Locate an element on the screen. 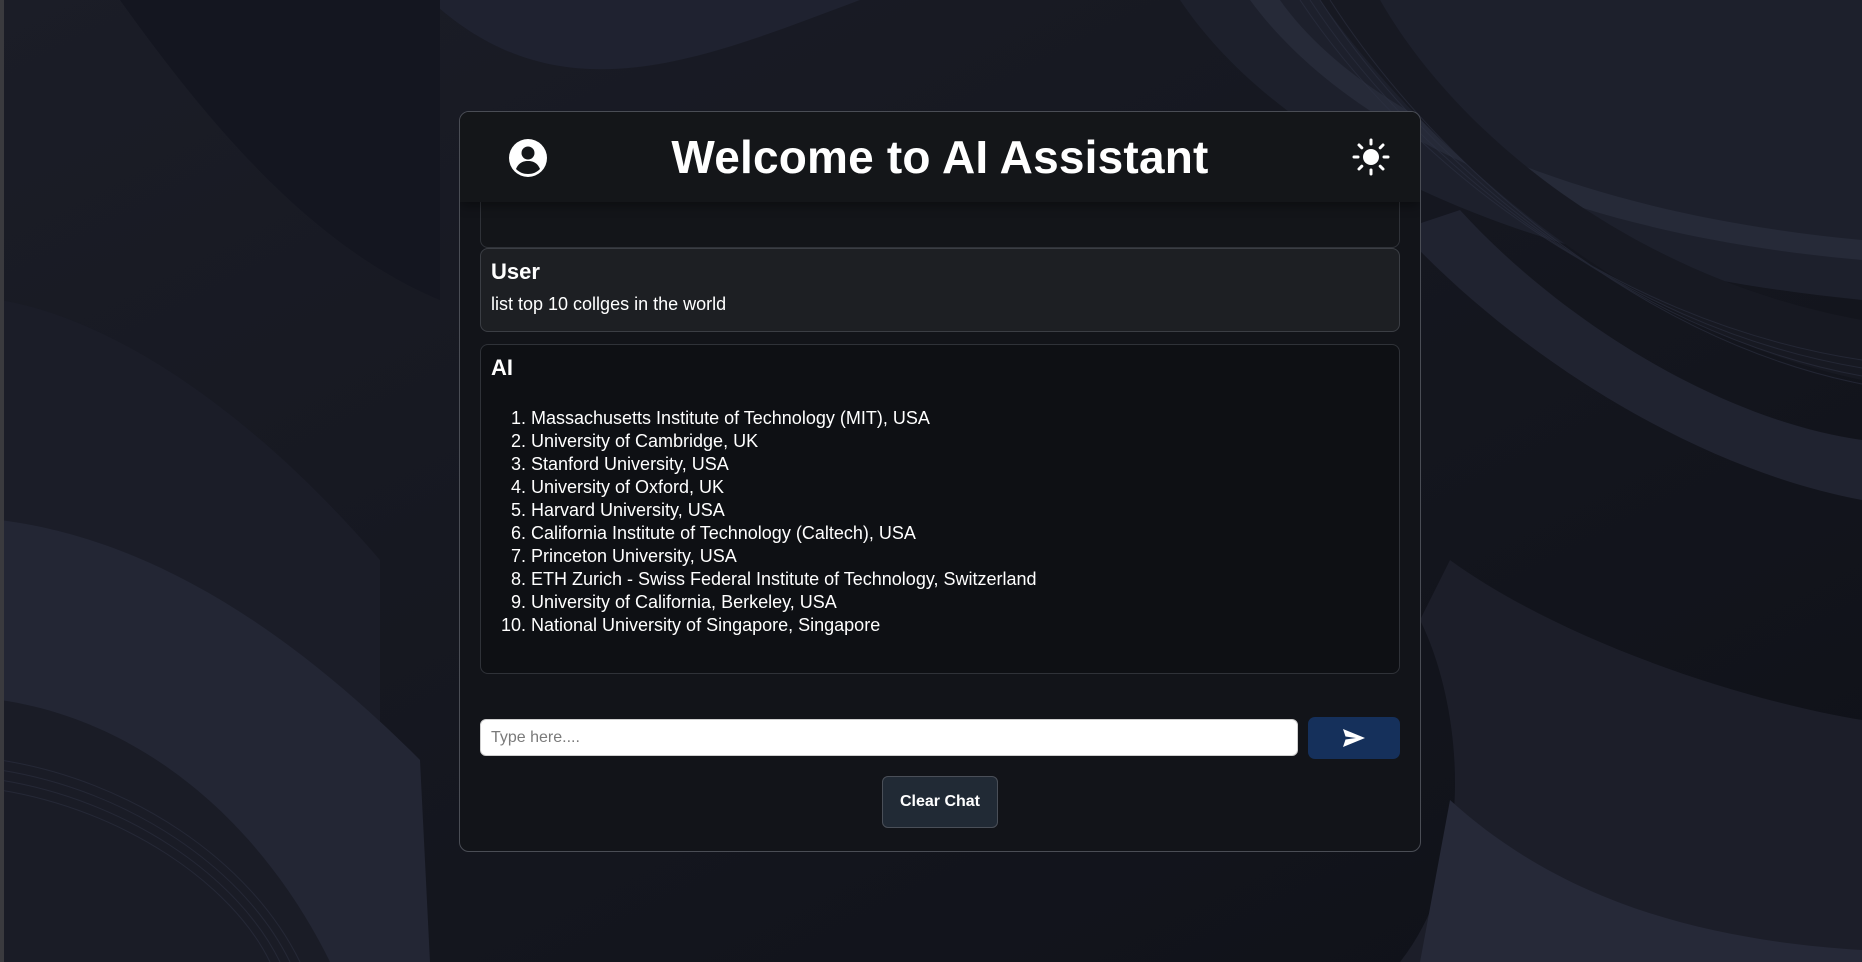 This screenshot has height=962, width=1862. list-item: University of California, Berkeley, USA is located at coordinates (784, 602).